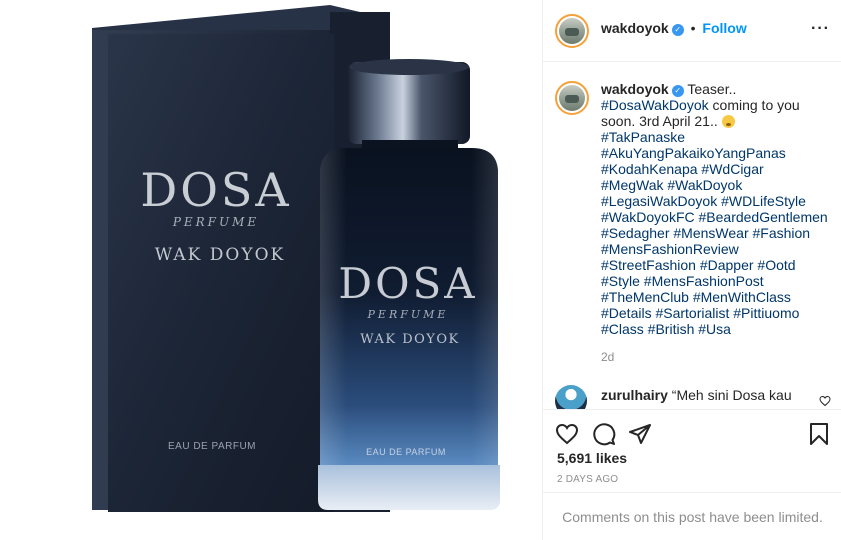 This screenshot has height=540, width=841. Describe the element at coordinates (719, 137) in the screenshot. I see `hashtag-line: #TakPanaske` at that location.